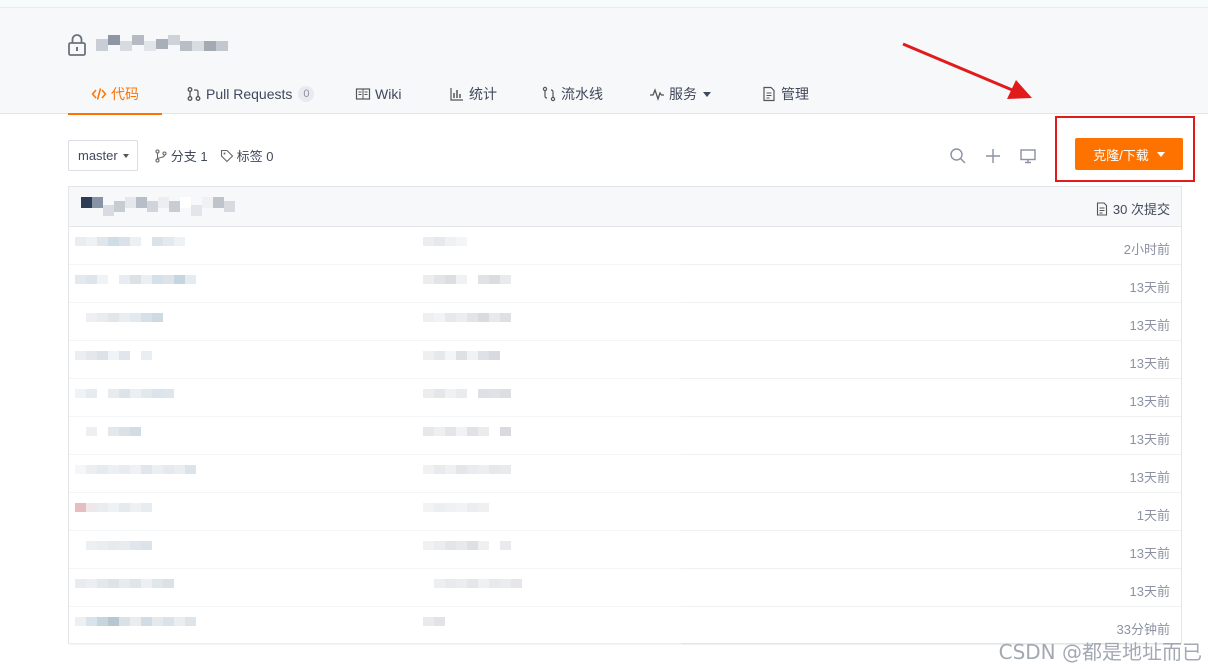 This screenshot has height=669, width=1208. I want to click on branches-count: 分支 1, so click(189, 156).